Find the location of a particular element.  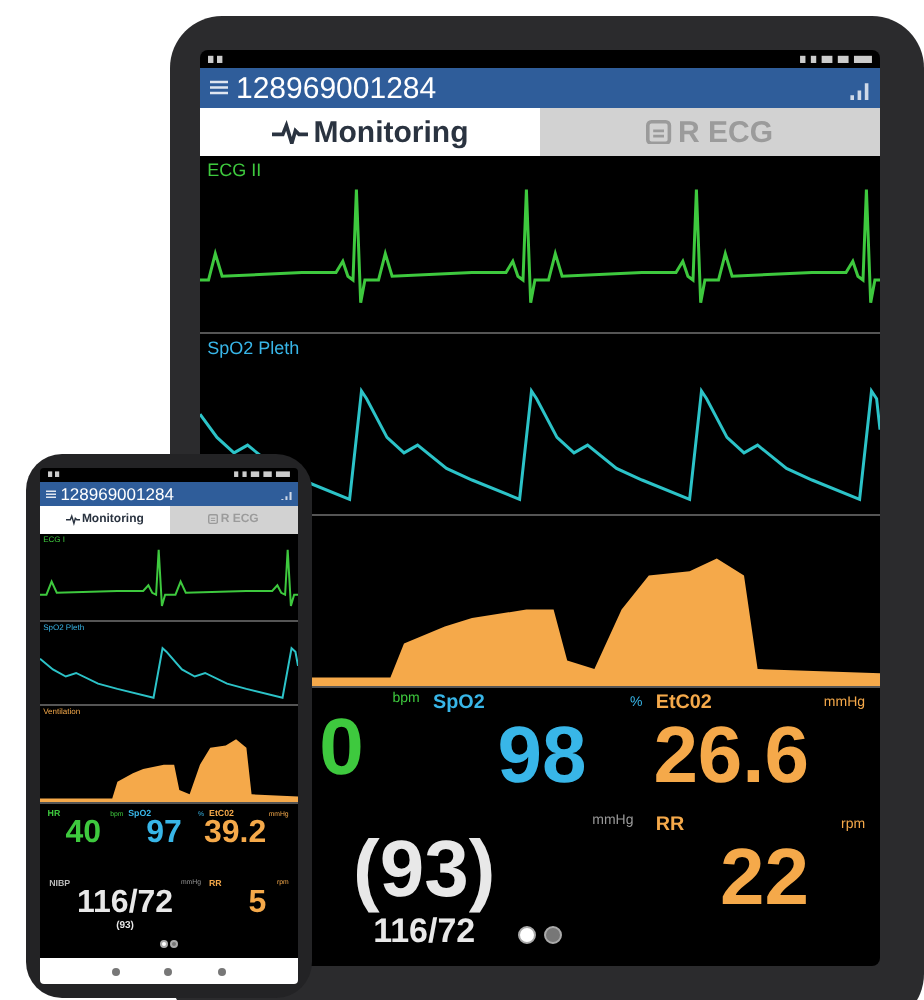

vital-value: 98 is located at coordinates (542, 756).